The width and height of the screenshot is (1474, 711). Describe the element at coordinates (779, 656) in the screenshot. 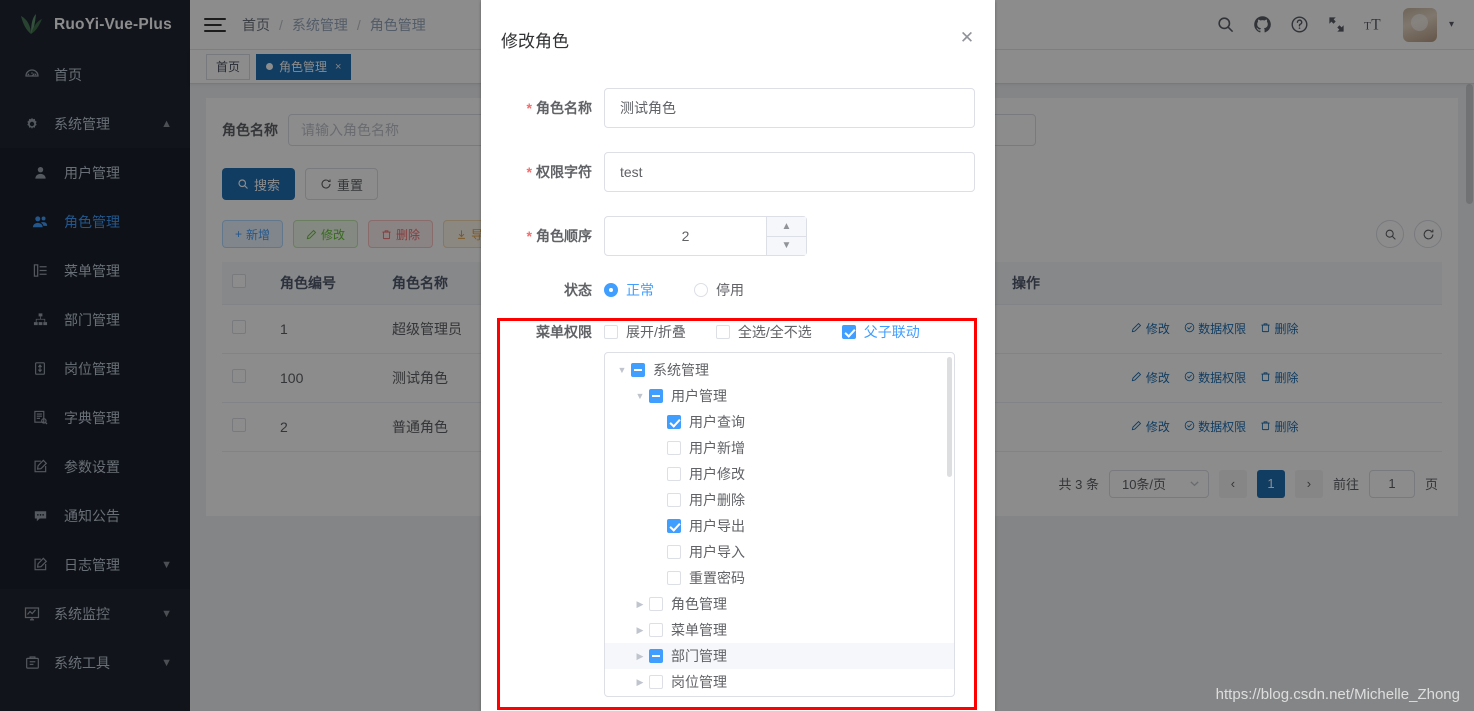

I see `tree-node: ▶ 部门管理` at that location.